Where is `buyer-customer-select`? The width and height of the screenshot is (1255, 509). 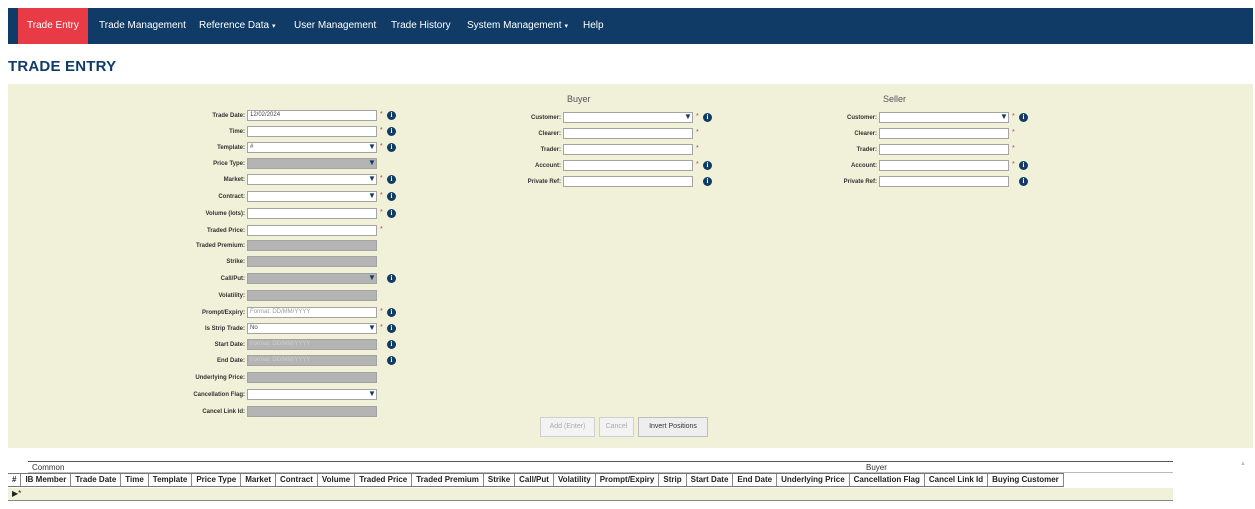
buyer-customer-select is located at coordinates (628, 117).